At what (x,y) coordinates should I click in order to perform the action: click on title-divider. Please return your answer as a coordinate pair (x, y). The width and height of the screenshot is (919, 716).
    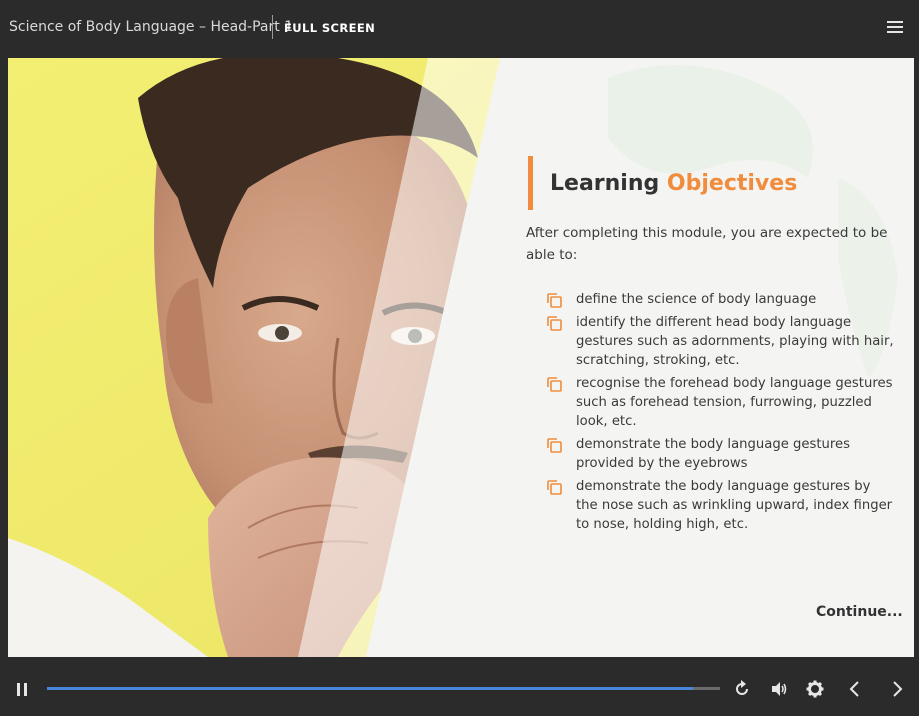
    Looking at the image, I should click on (272, 27).